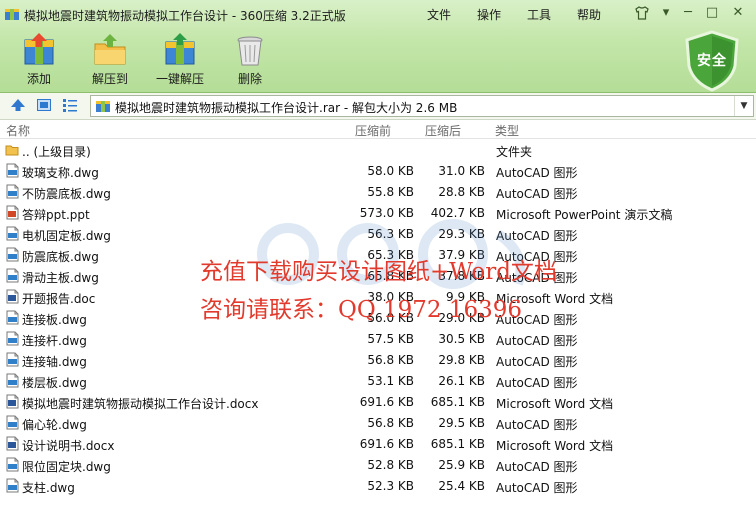 The height and width of the screenshot is (527, 756). Describe the element at coordinates (688, 13) in the screenshot. I see `minimize-icon: ─` at that location.